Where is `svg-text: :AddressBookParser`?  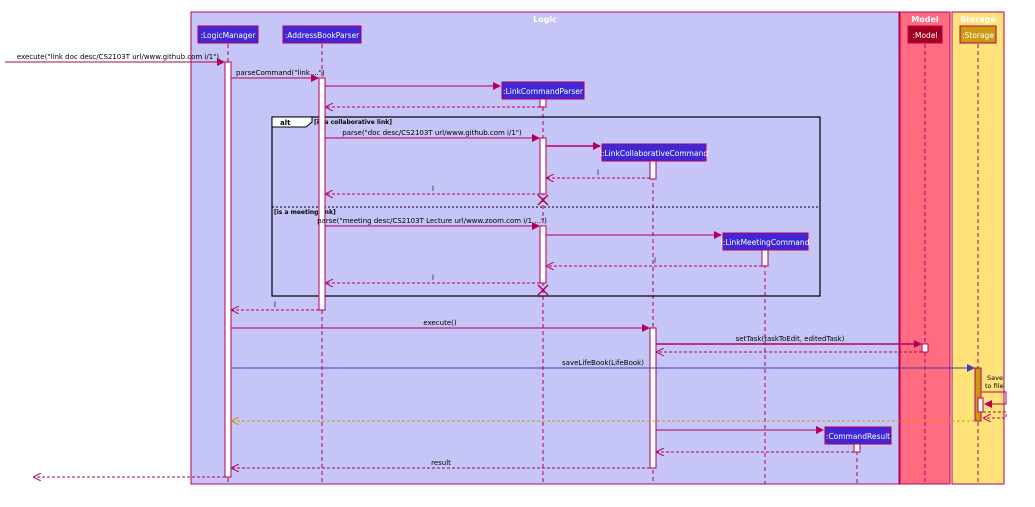 svg-text: :AddressBookParser is located at coordinates (322, 35).